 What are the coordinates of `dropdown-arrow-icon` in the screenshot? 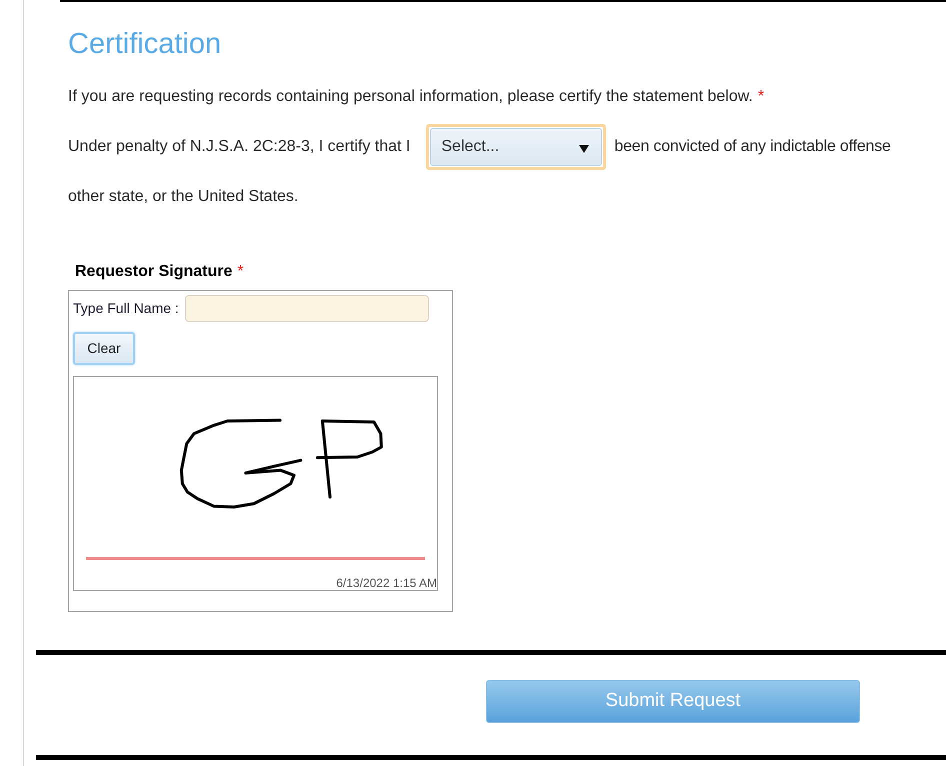 It's located at (584, 148).